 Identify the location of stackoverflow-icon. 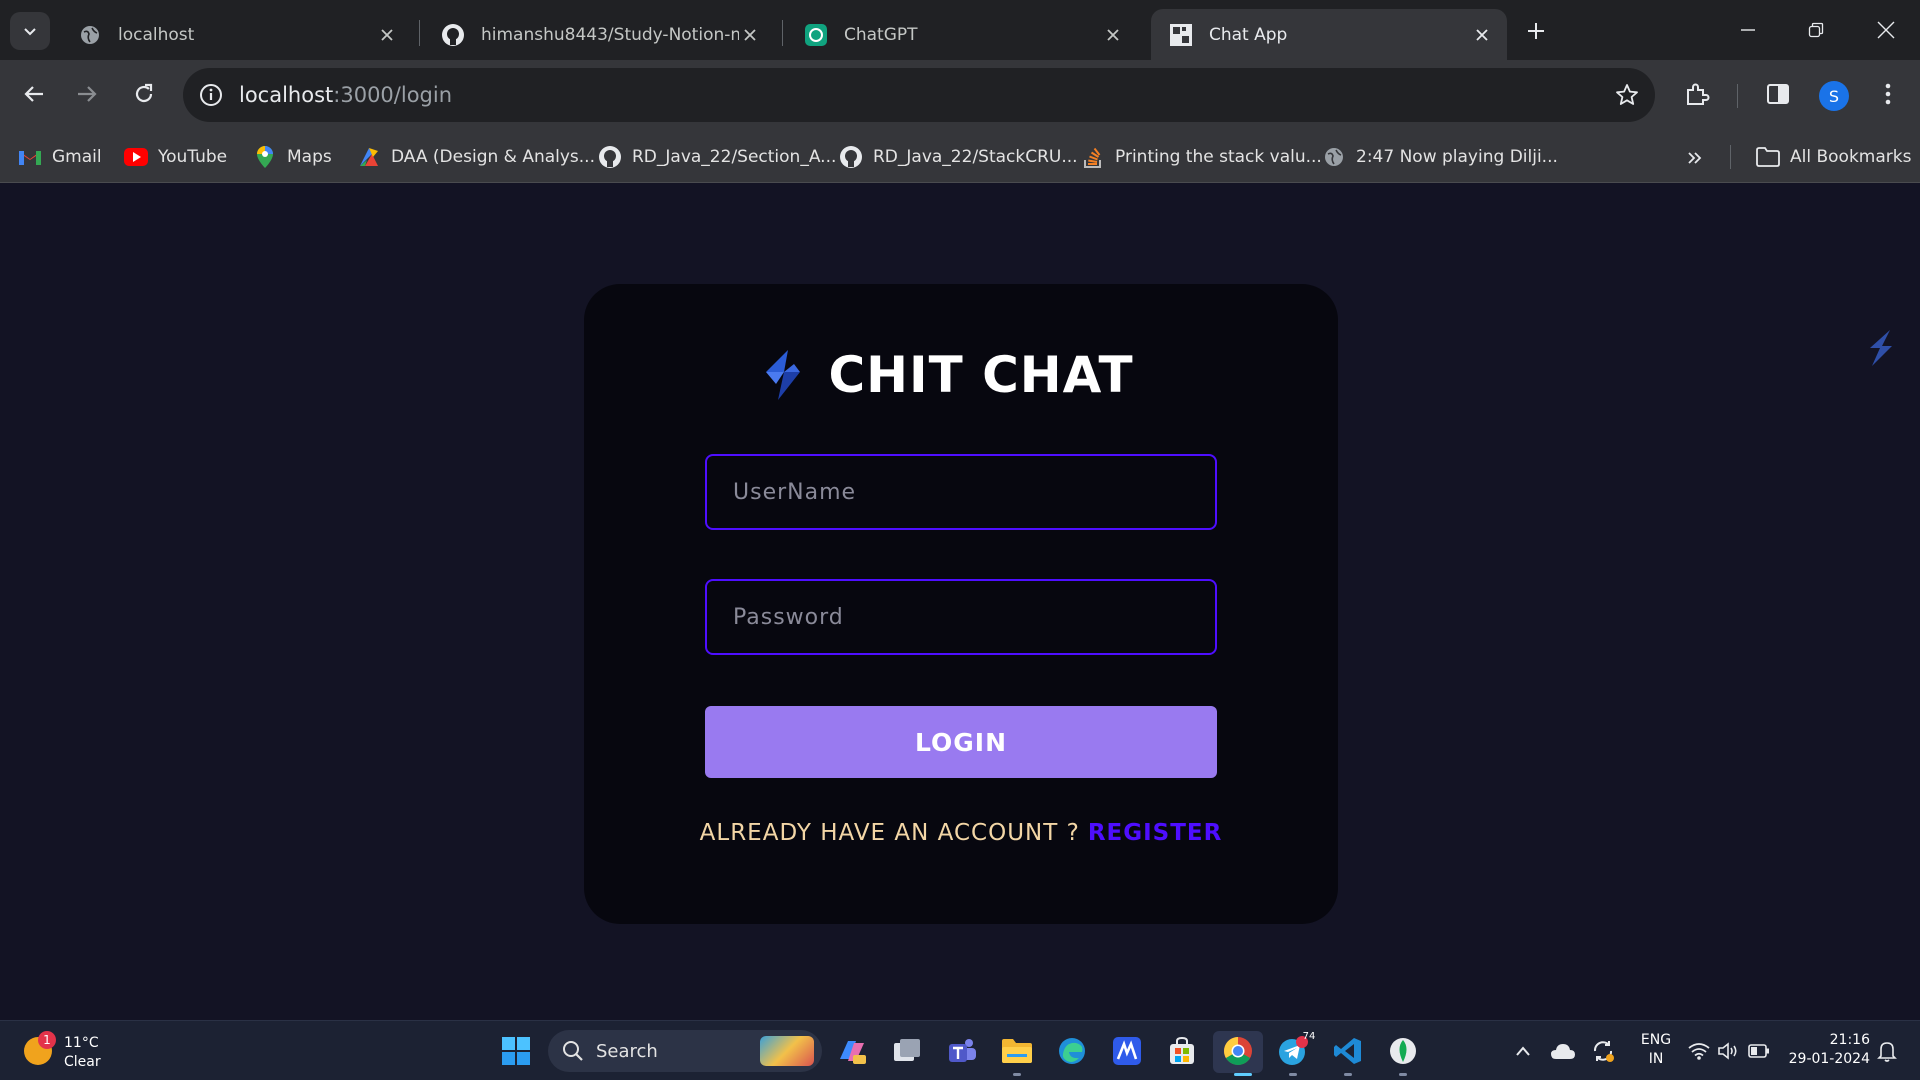
(1093, 157).